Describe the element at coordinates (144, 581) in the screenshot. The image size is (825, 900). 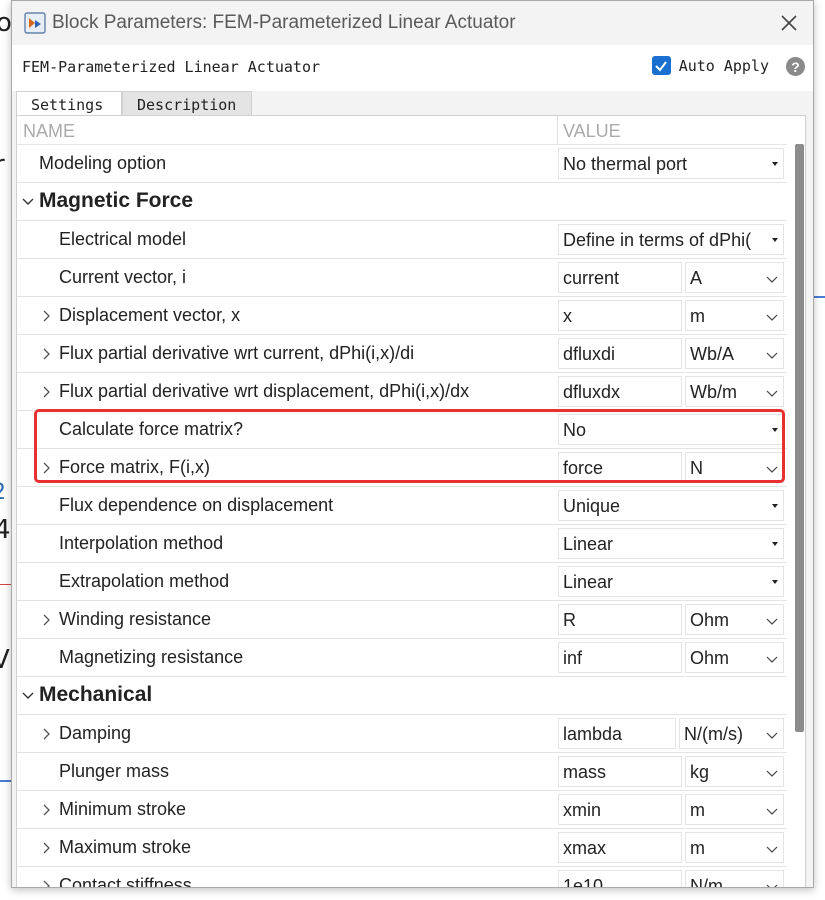
I see `param-label: Extrapolation method` at that location.